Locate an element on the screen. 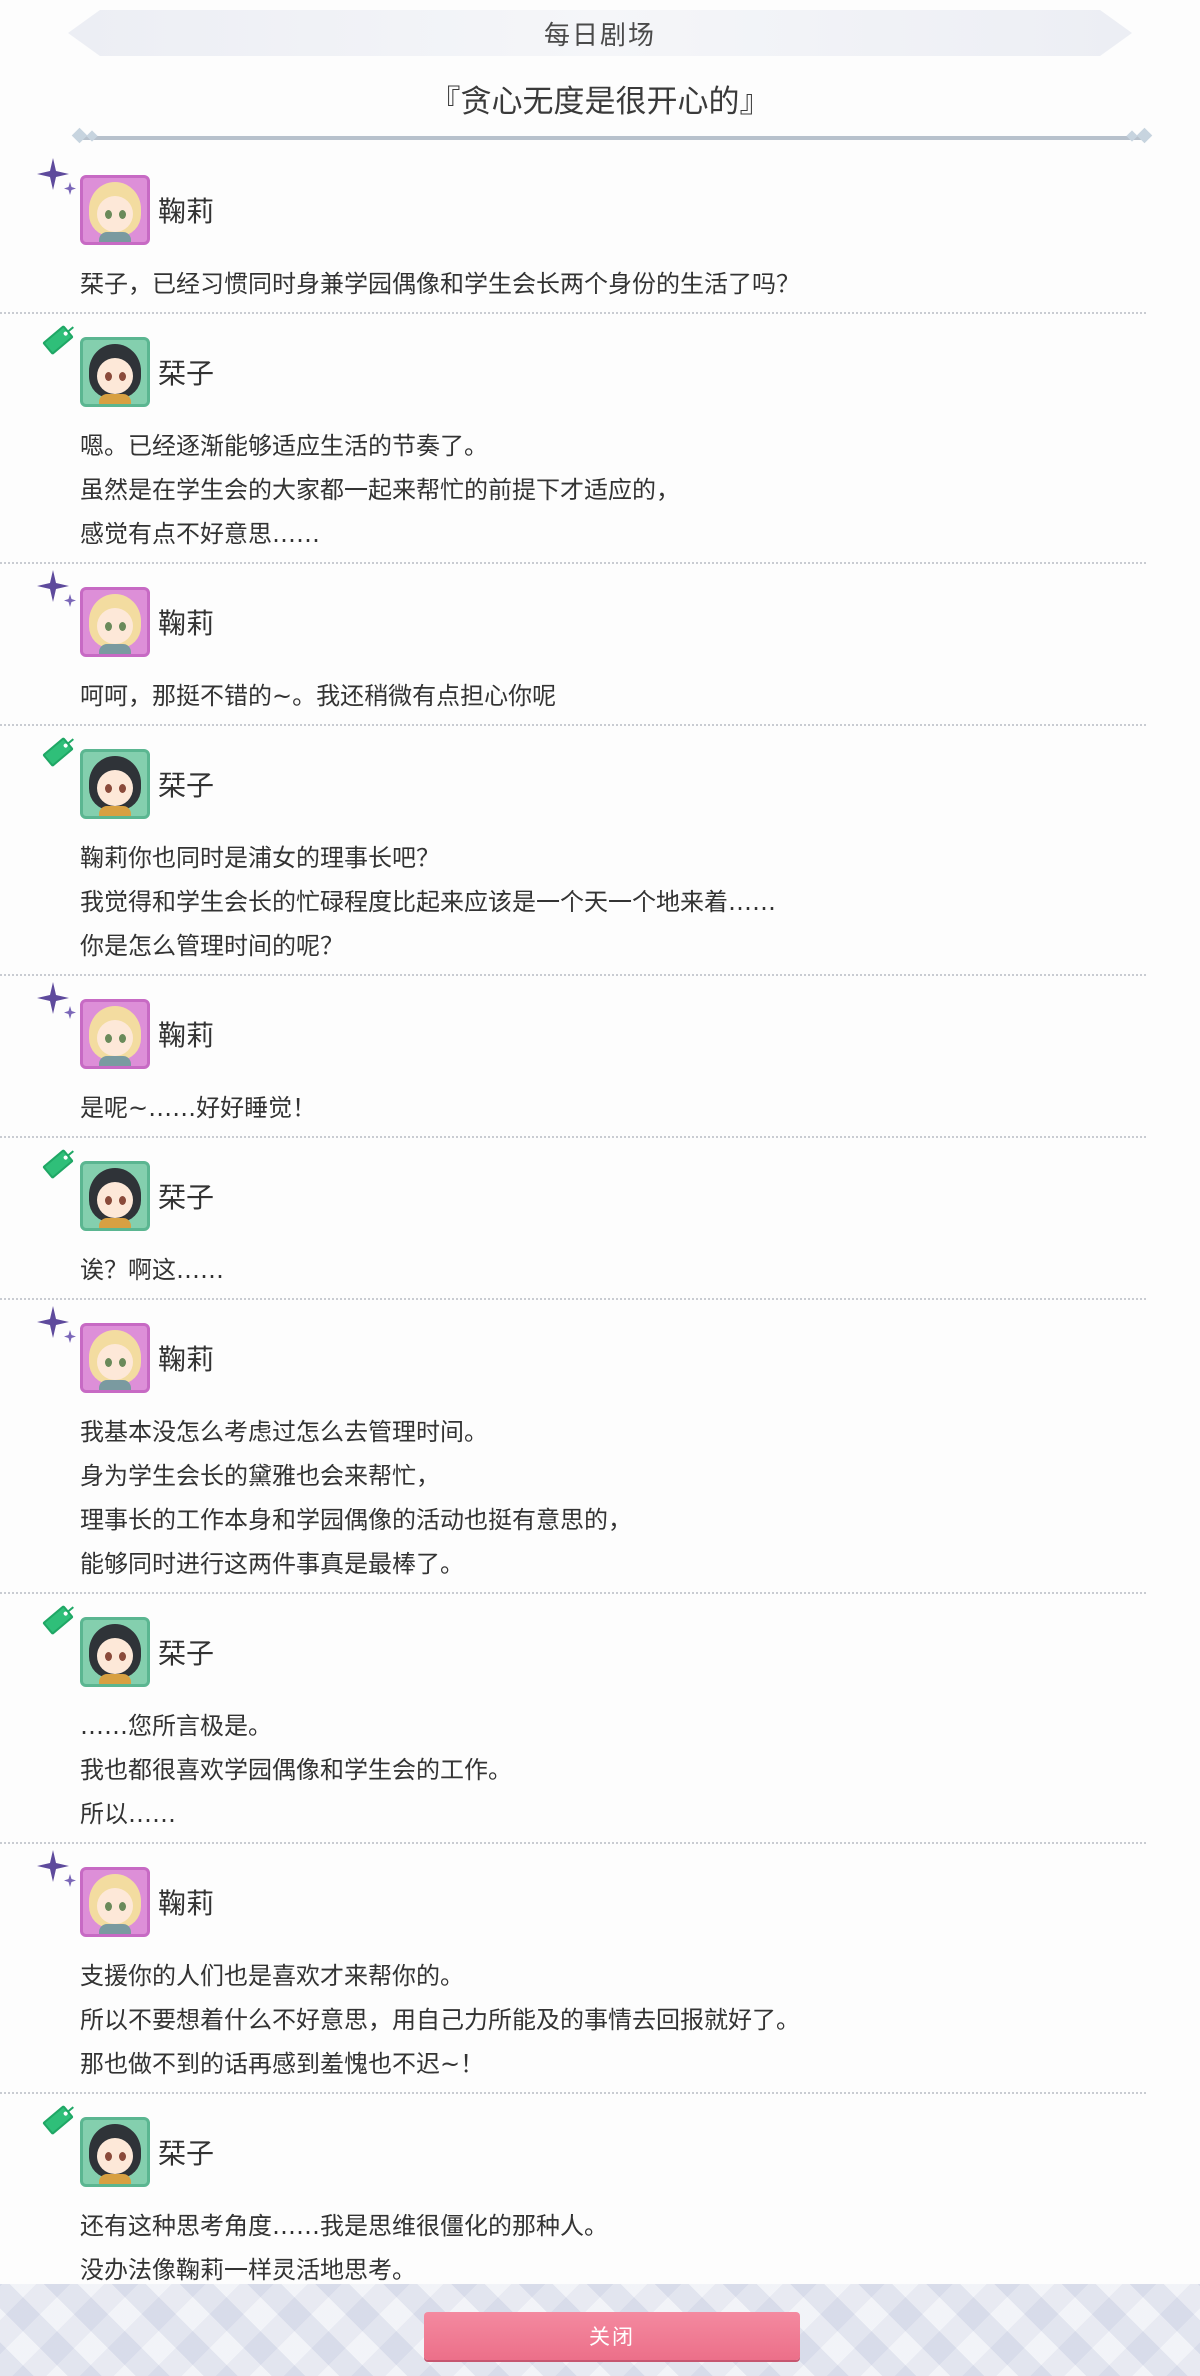 The width and height of the screenshot is (1200, 2376). dialogue-line: 你是怎么管理时间的呢？ is located at coordinates (212, 946).